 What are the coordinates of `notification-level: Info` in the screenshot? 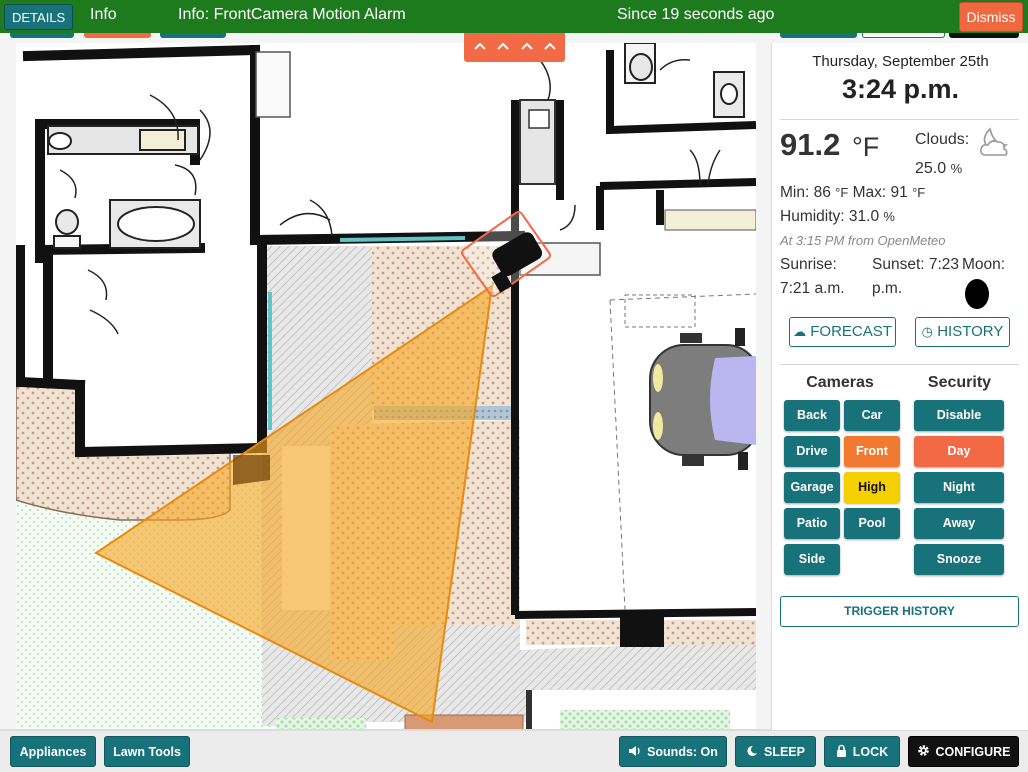 It's located at (103, 14).